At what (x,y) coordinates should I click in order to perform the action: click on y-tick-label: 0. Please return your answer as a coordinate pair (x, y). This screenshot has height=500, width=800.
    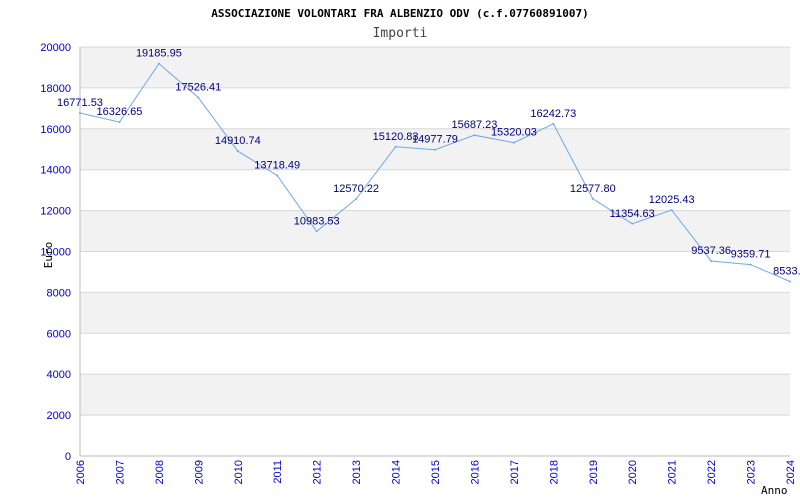
    Looking at the image, I should click on (68, 457).